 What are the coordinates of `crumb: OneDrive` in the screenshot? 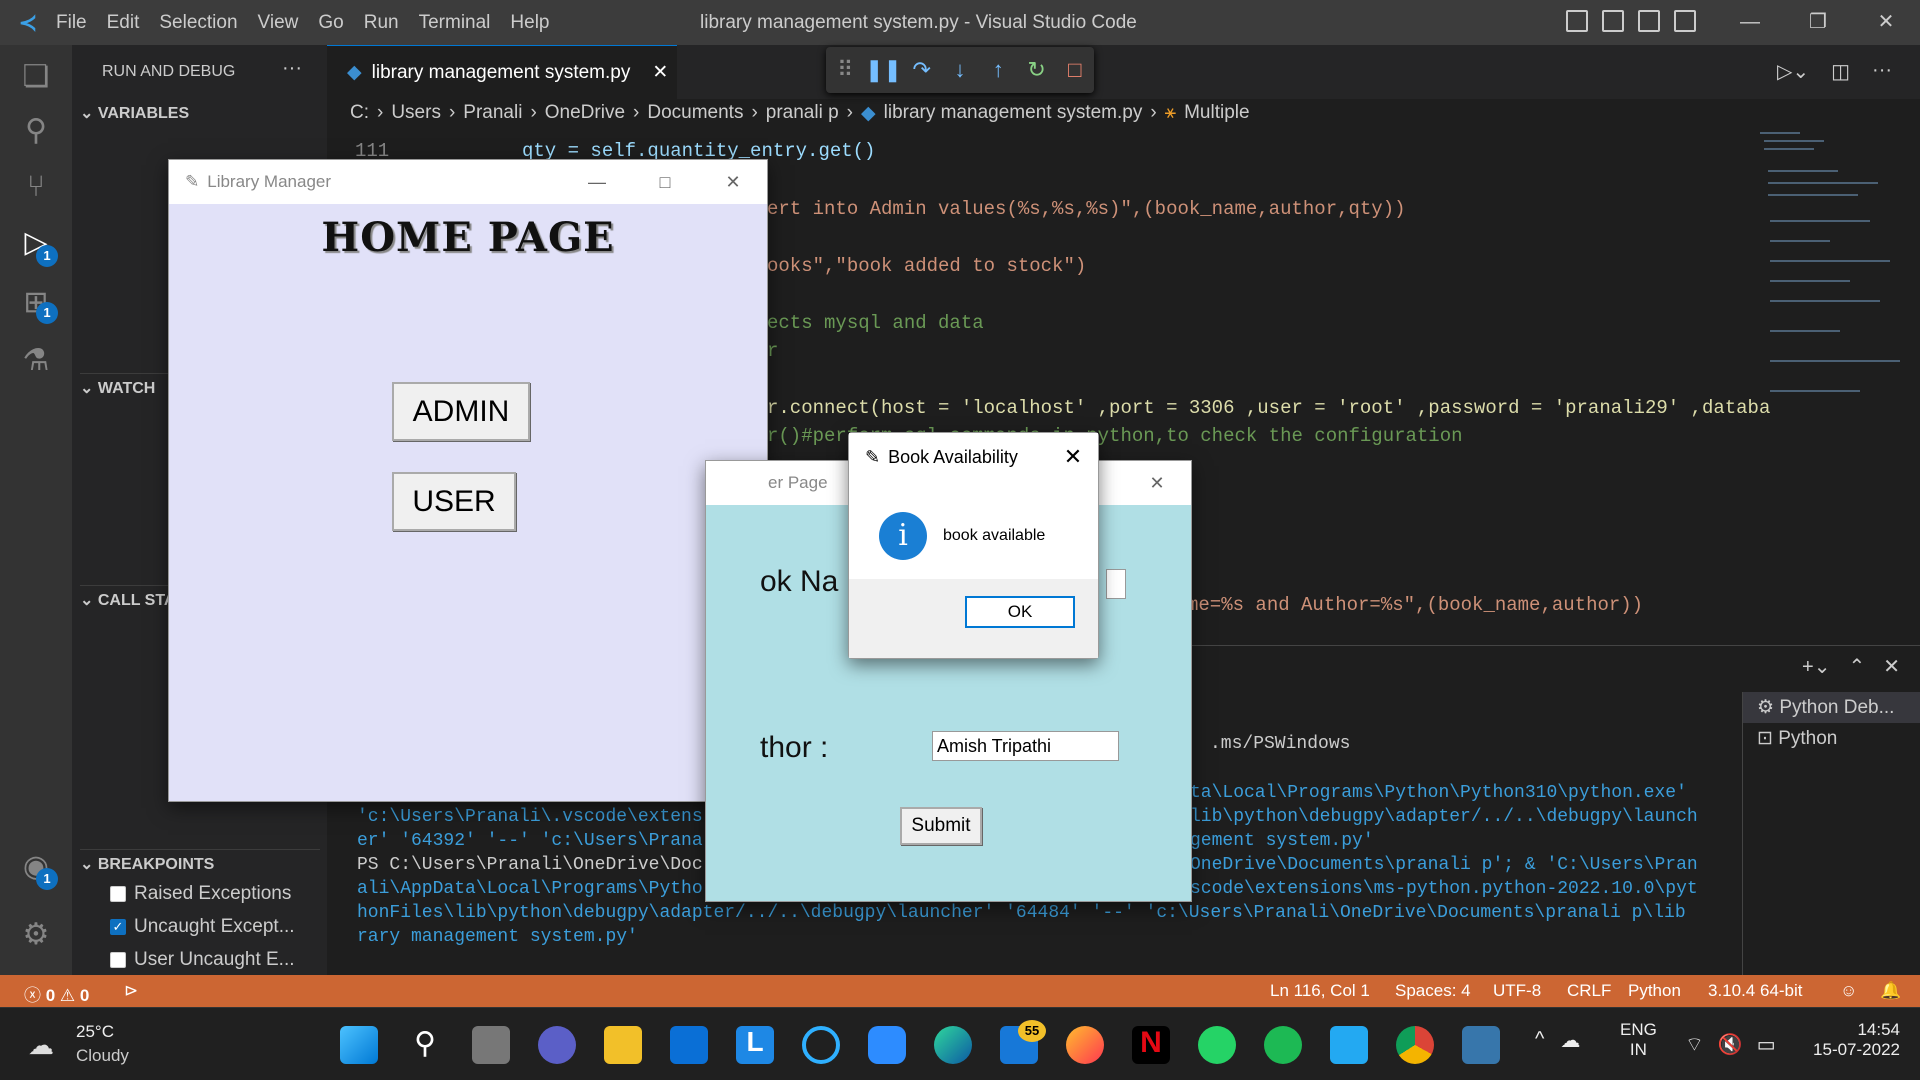 It's located at (585, 113).